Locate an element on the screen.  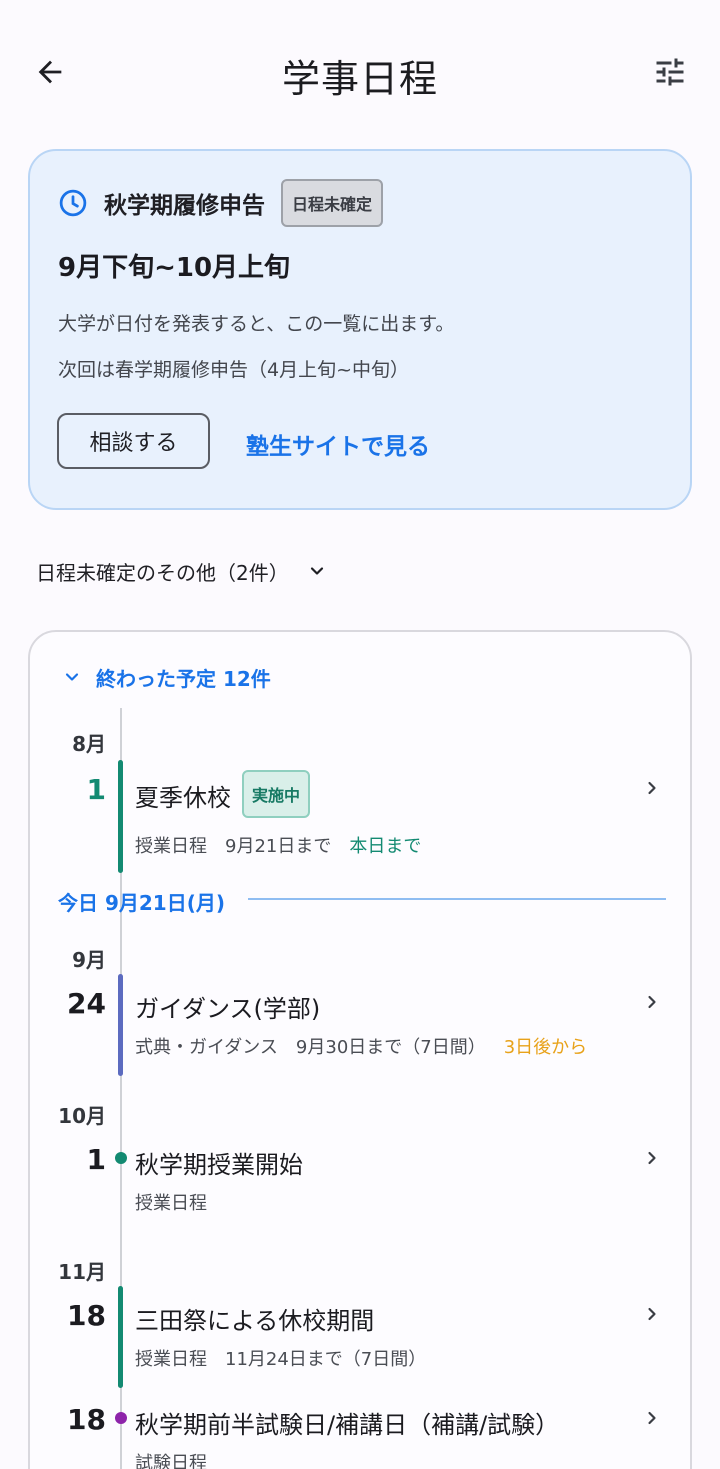
card-period: 9月下旬~10月上旬 is located at coordinates (174, 268).